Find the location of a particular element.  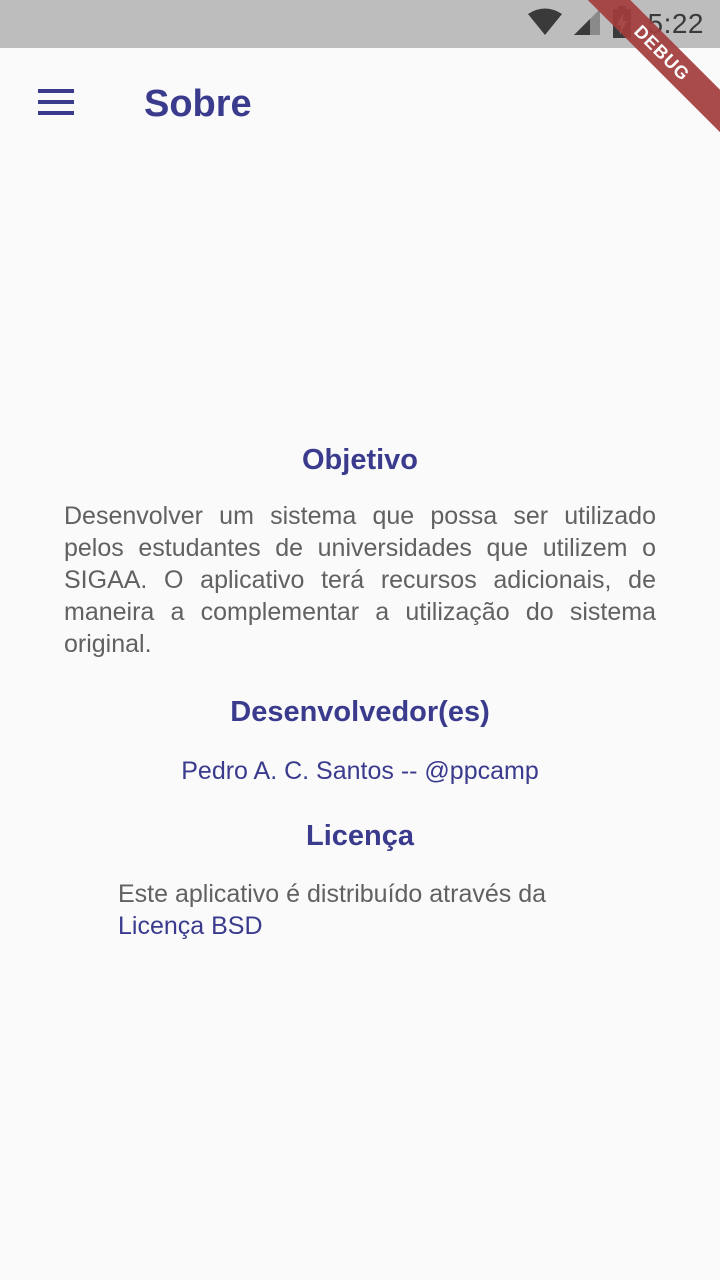

developer-name: Pedro A. C. Santos -- @ppcamp is located at coordinates (360, 771).